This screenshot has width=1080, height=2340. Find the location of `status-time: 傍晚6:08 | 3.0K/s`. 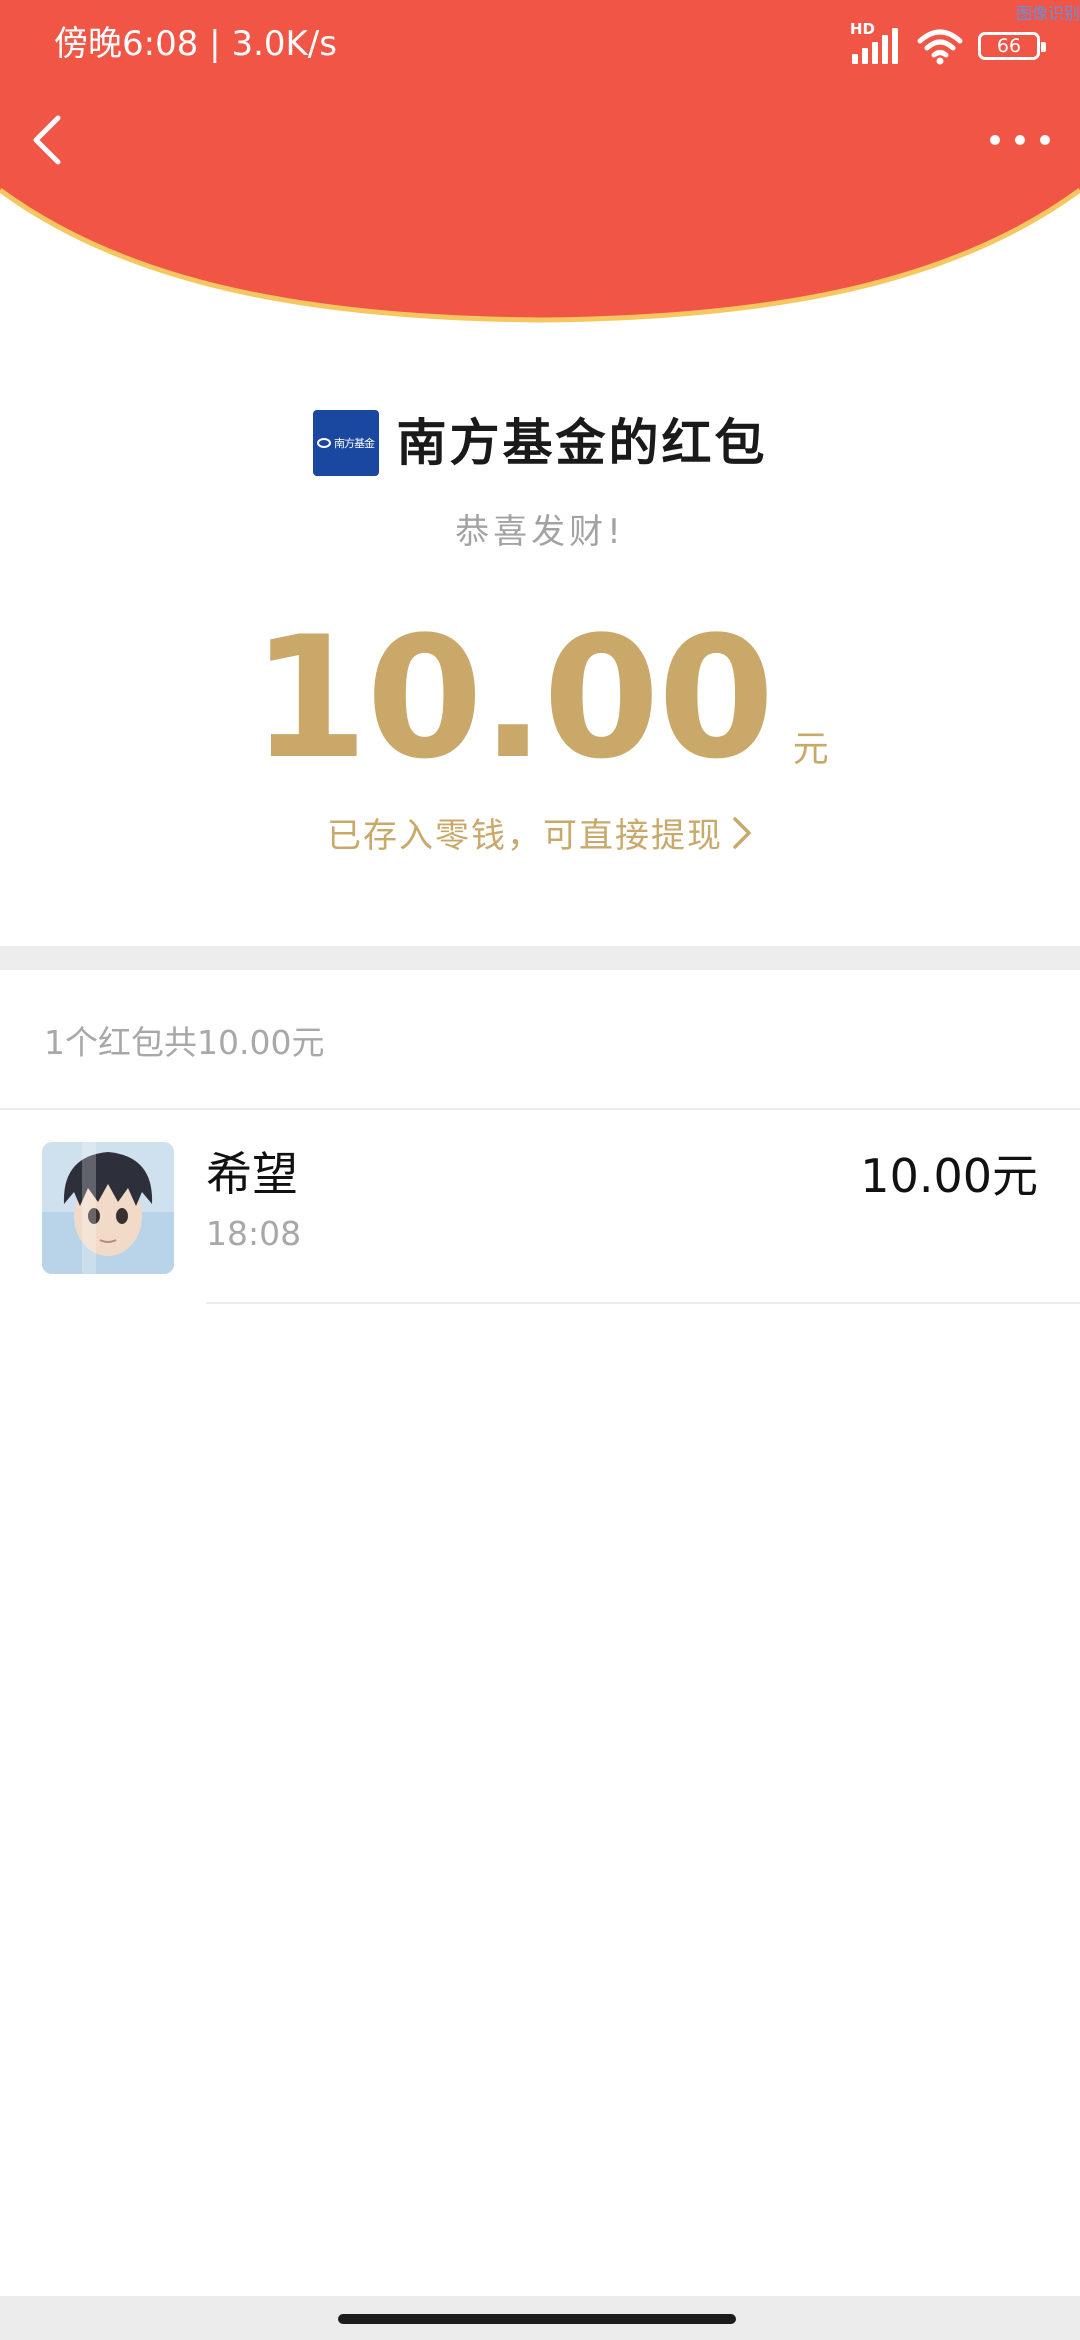

status-time: 傍晚6:08 | 3.0K/s is located at coordinates (195, 44).